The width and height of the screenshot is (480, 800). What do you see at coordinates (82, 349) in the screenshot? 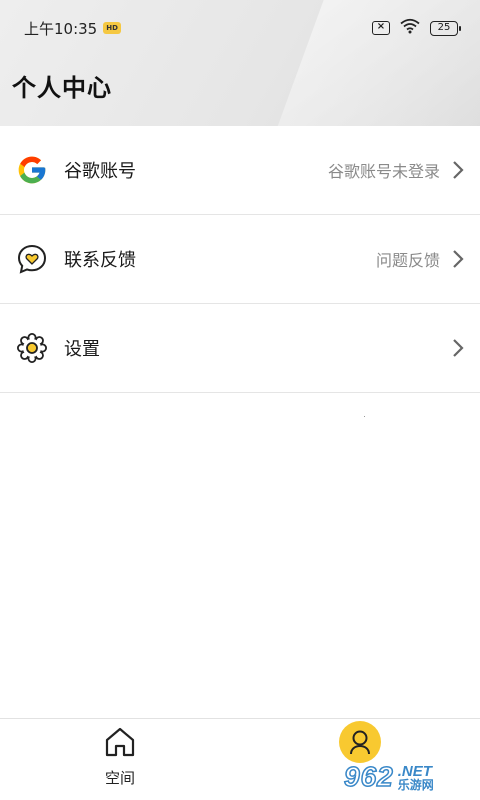
I see `menu-label: 设置` at bounding box center [82, 349].